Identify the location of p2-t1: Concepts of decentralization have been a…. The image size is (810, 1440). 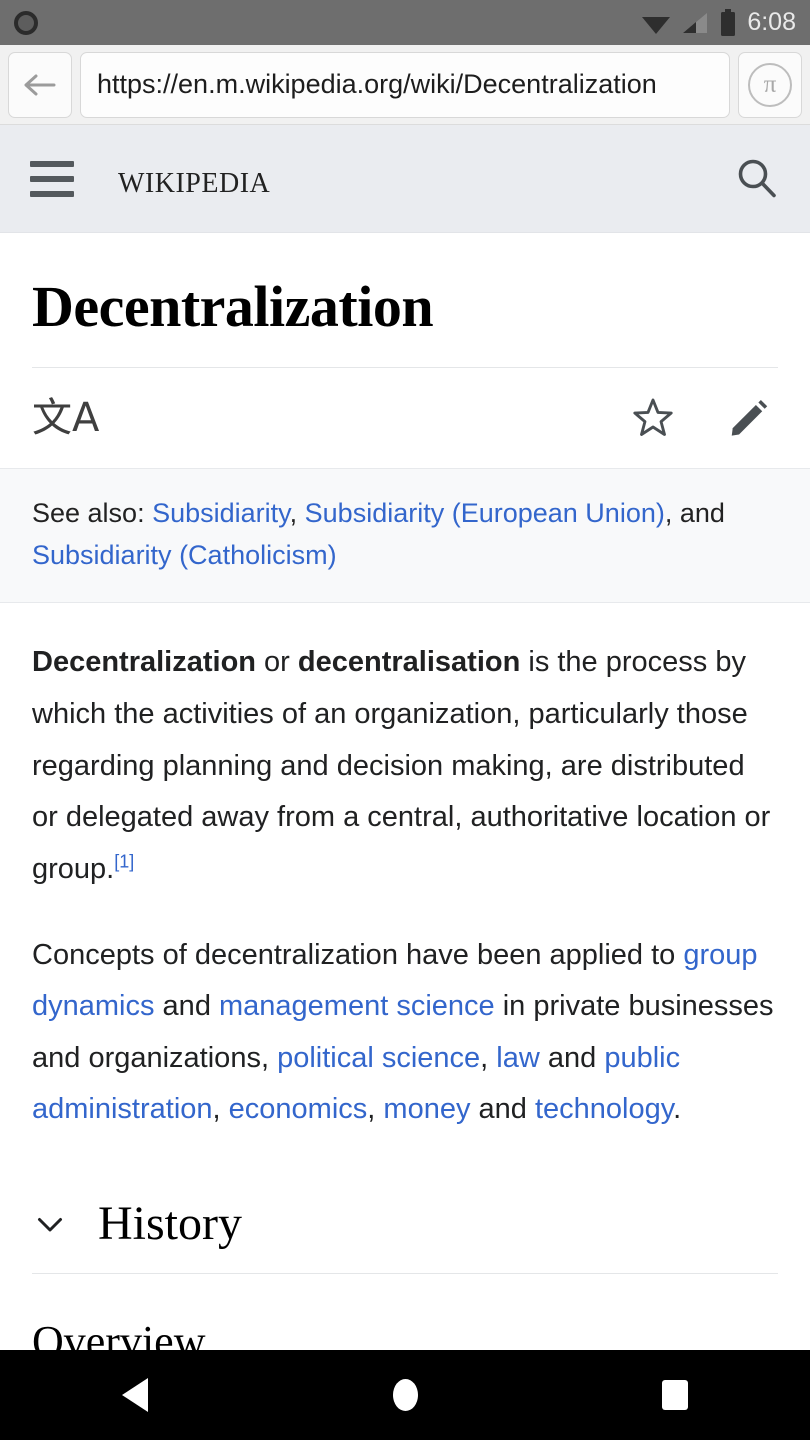
(358, 954).